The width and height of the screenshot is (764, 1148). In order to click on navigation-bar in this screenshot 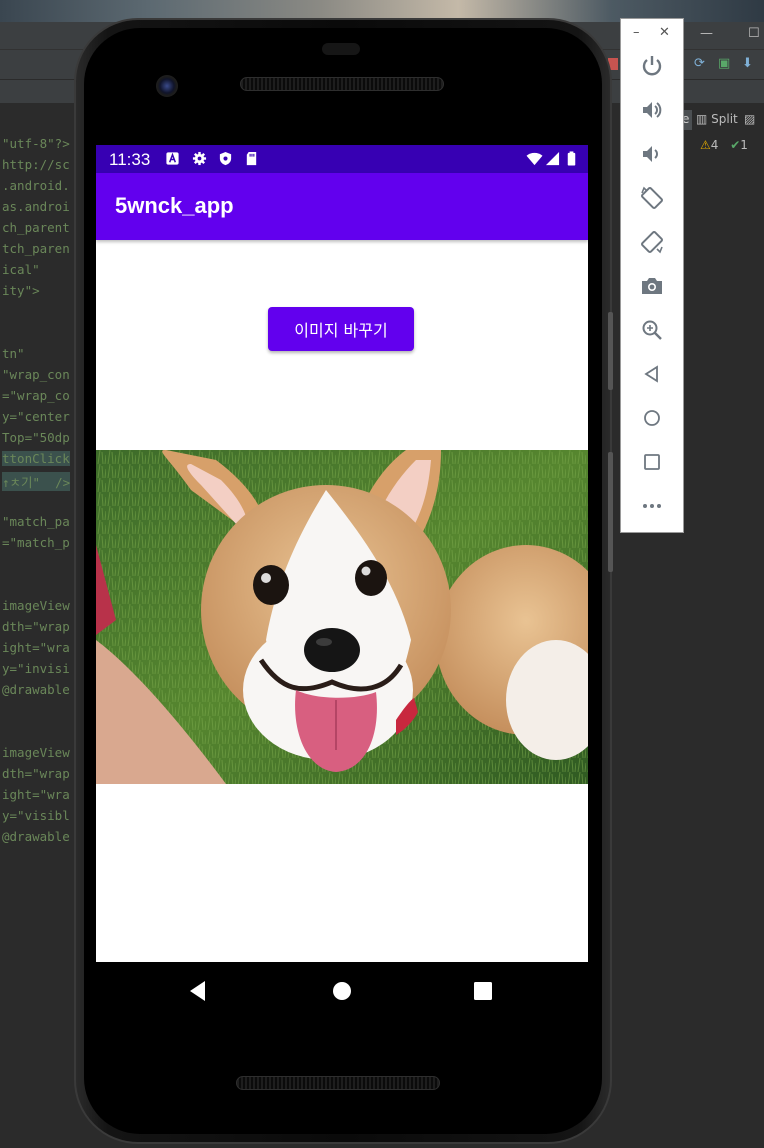, I will do `click(342, 991)`.